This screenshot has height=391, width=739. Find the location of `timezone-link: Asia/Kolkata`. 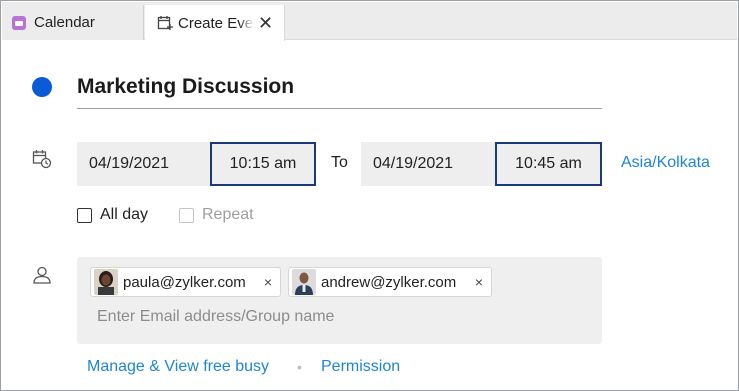

timezone-link: Asia/Kolkata is located at coordinates (665, 163).